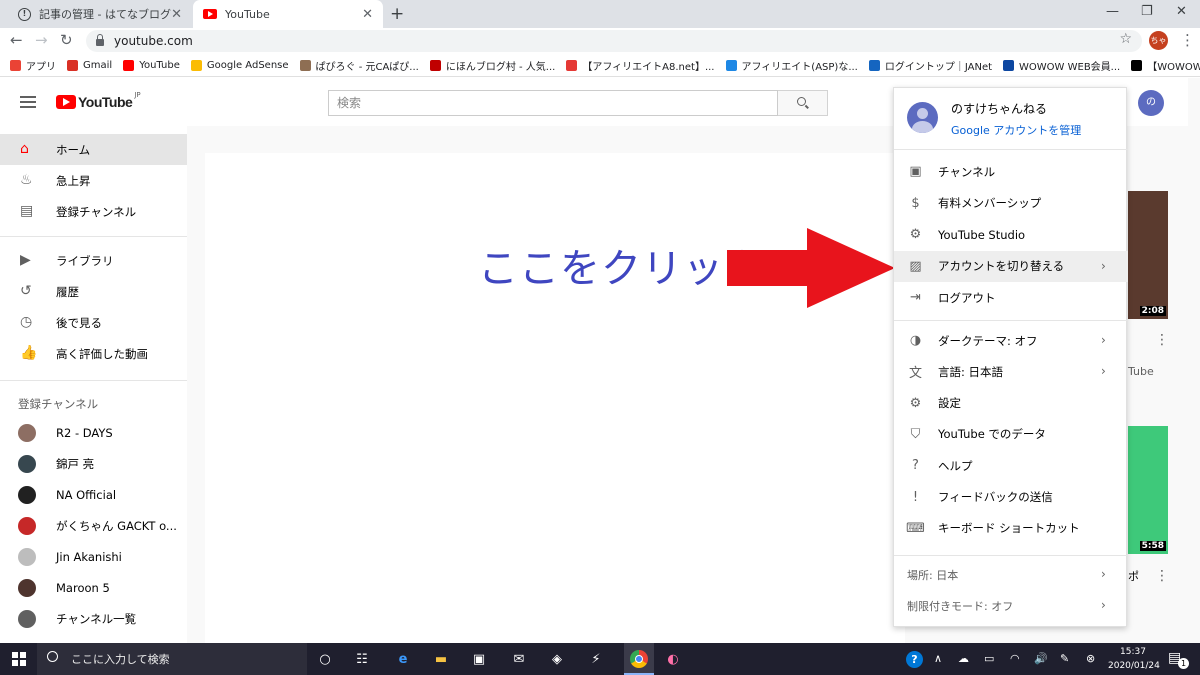 Image resolution: width=1200 pixels, height=675 pixels. Describe the element at coordinates (596, 659) in the screenshot. I see `lightning-app-icon: ⚡` at that location.